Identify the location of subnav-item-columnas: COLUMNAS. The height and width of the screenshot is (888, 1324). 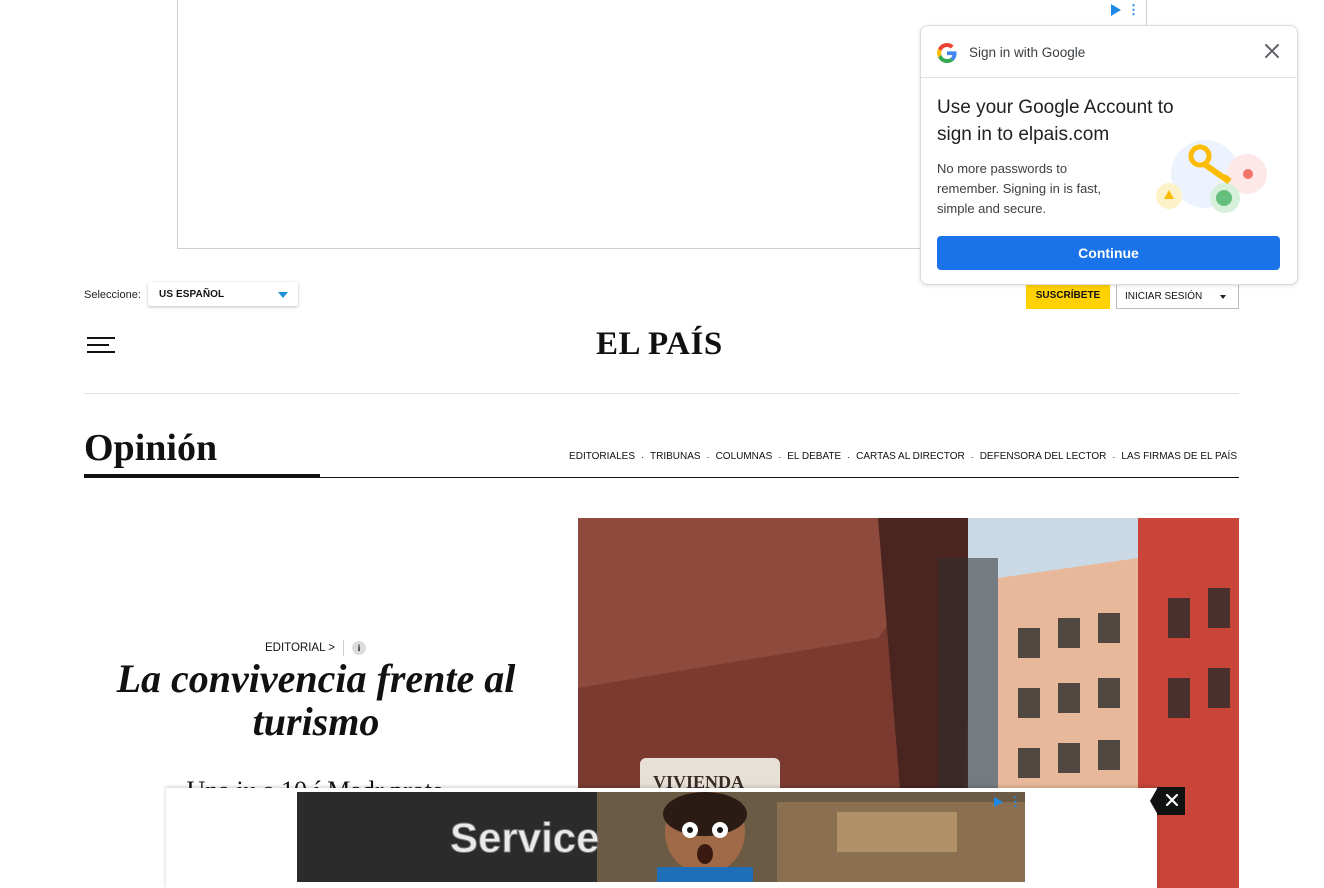
(744, 456).